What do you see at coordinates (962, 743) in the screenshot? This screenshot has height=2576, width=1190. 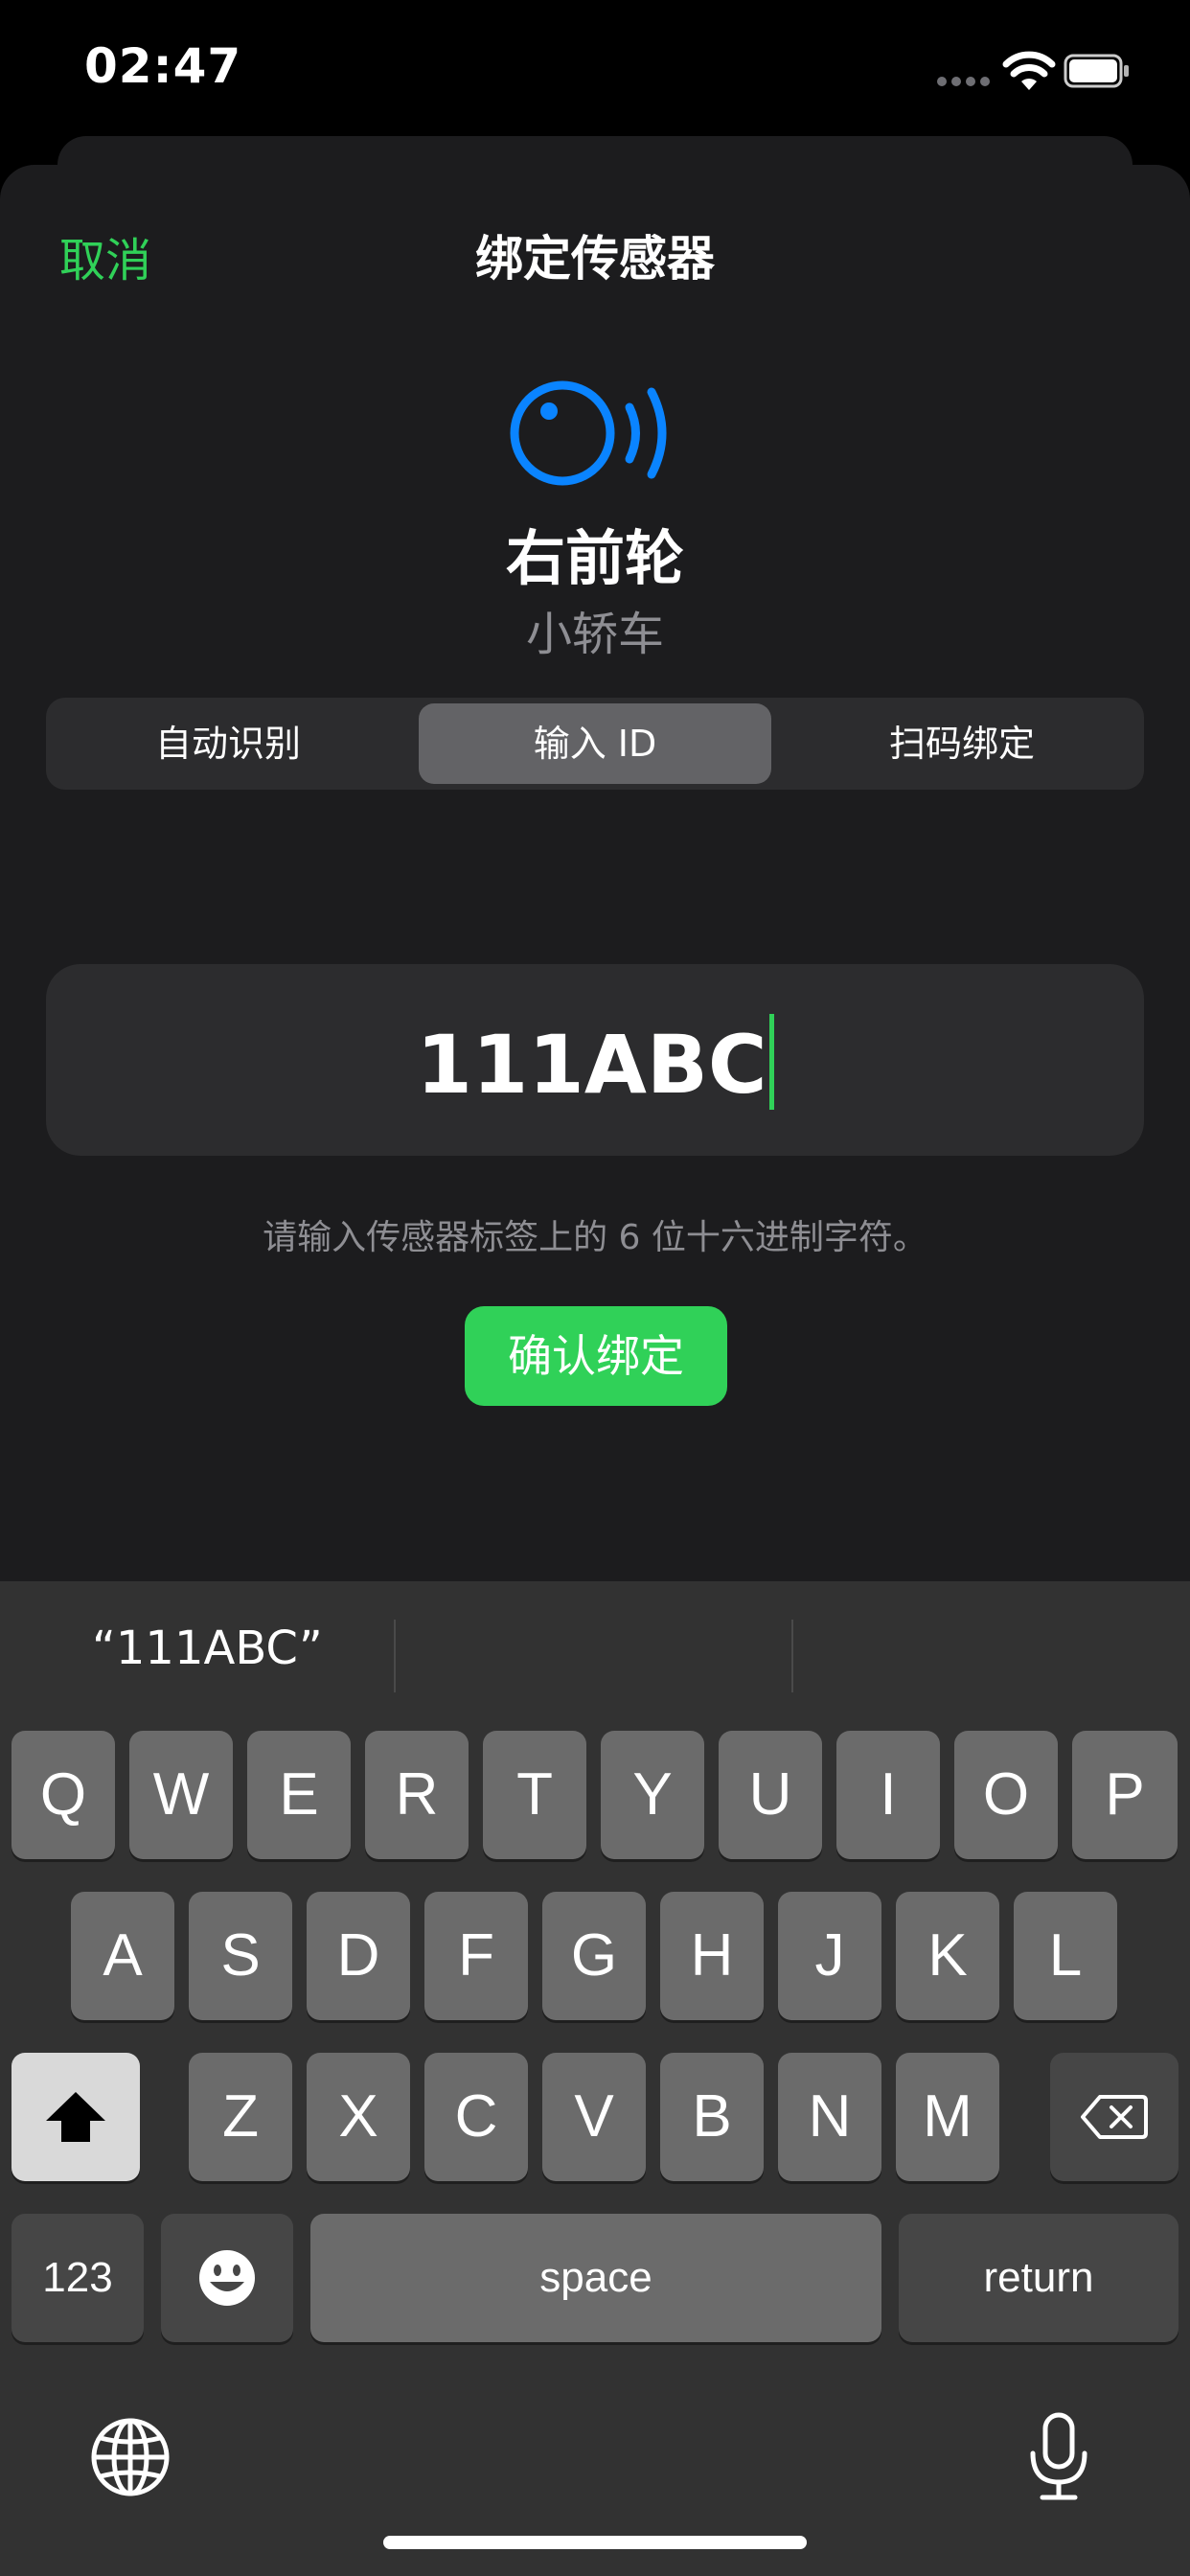 I see `tab-scan-code: 扫码绑定` at bounding box center [962, 743].